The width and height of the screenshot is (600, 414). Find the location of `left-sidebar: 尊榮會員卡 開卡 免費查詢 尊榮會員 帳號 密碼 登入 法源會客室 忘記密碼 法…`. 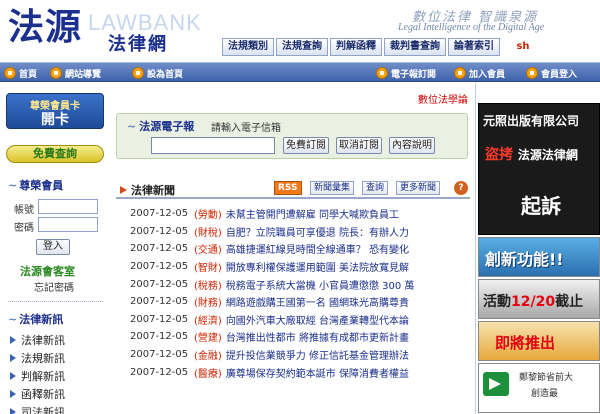

left-sidebar: 尊榮會員卡 開卡 免費查詢 尊榮會員 帳號 密碼 登入 法源會客室 忘記密碼 法… is located at coordinates (54, 248).